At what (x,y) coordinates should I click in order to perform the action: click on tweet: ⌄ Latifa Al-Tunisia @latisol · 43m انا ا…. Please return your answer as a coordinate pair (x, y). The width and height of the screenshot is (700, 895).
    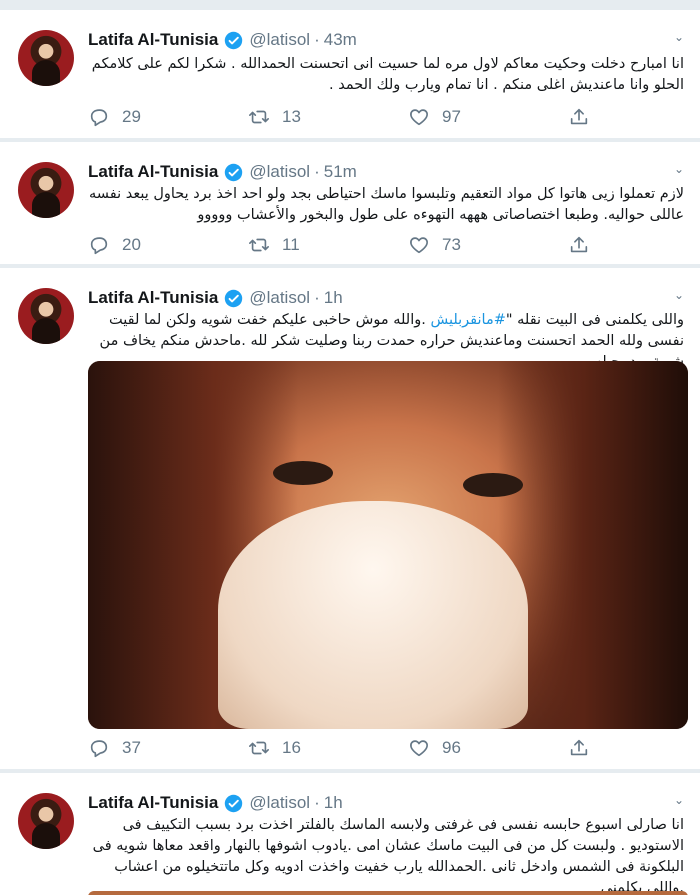
    Looking at the image, I should click on (350, 74).